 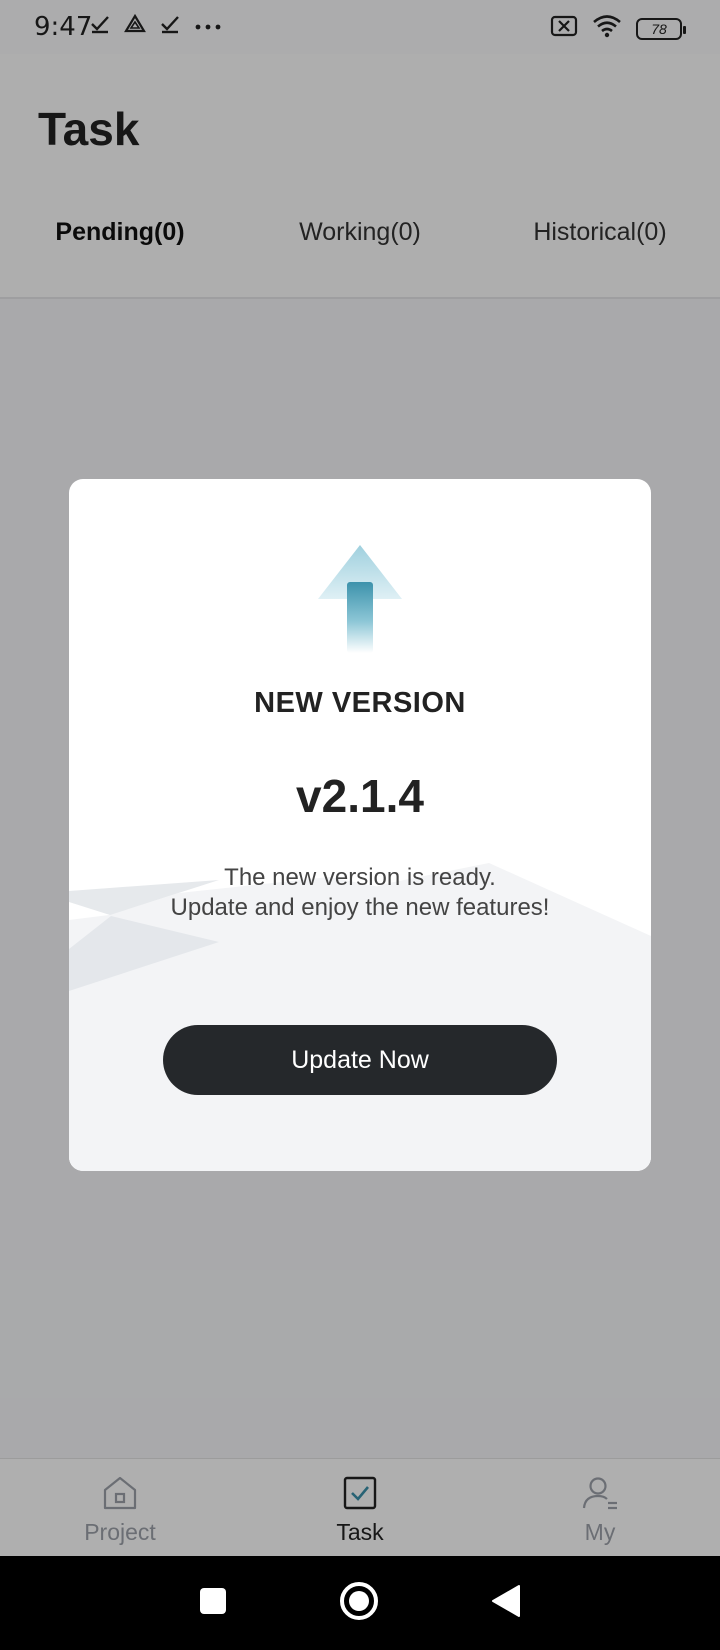 I want to click on dialog-title: NEW VERSION, so click(x=360, y=703).